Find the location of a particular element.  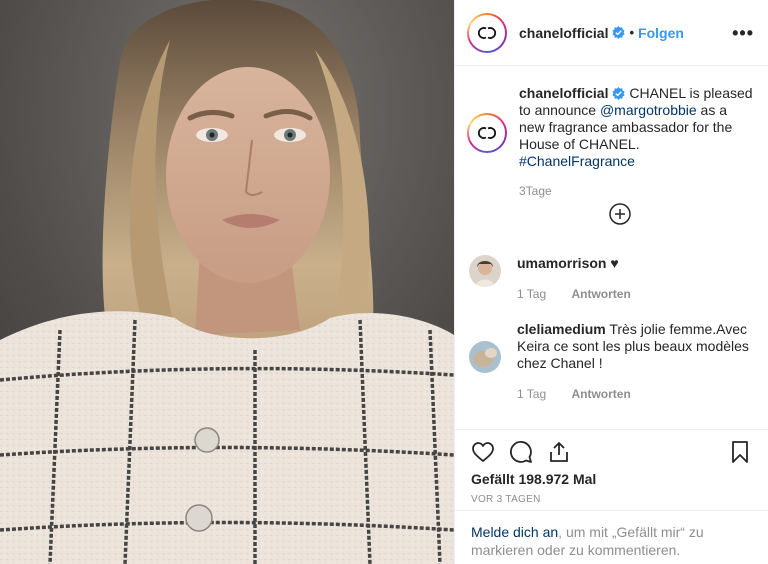

caption-username: chanelofficial is located at coordinates (563, 93).